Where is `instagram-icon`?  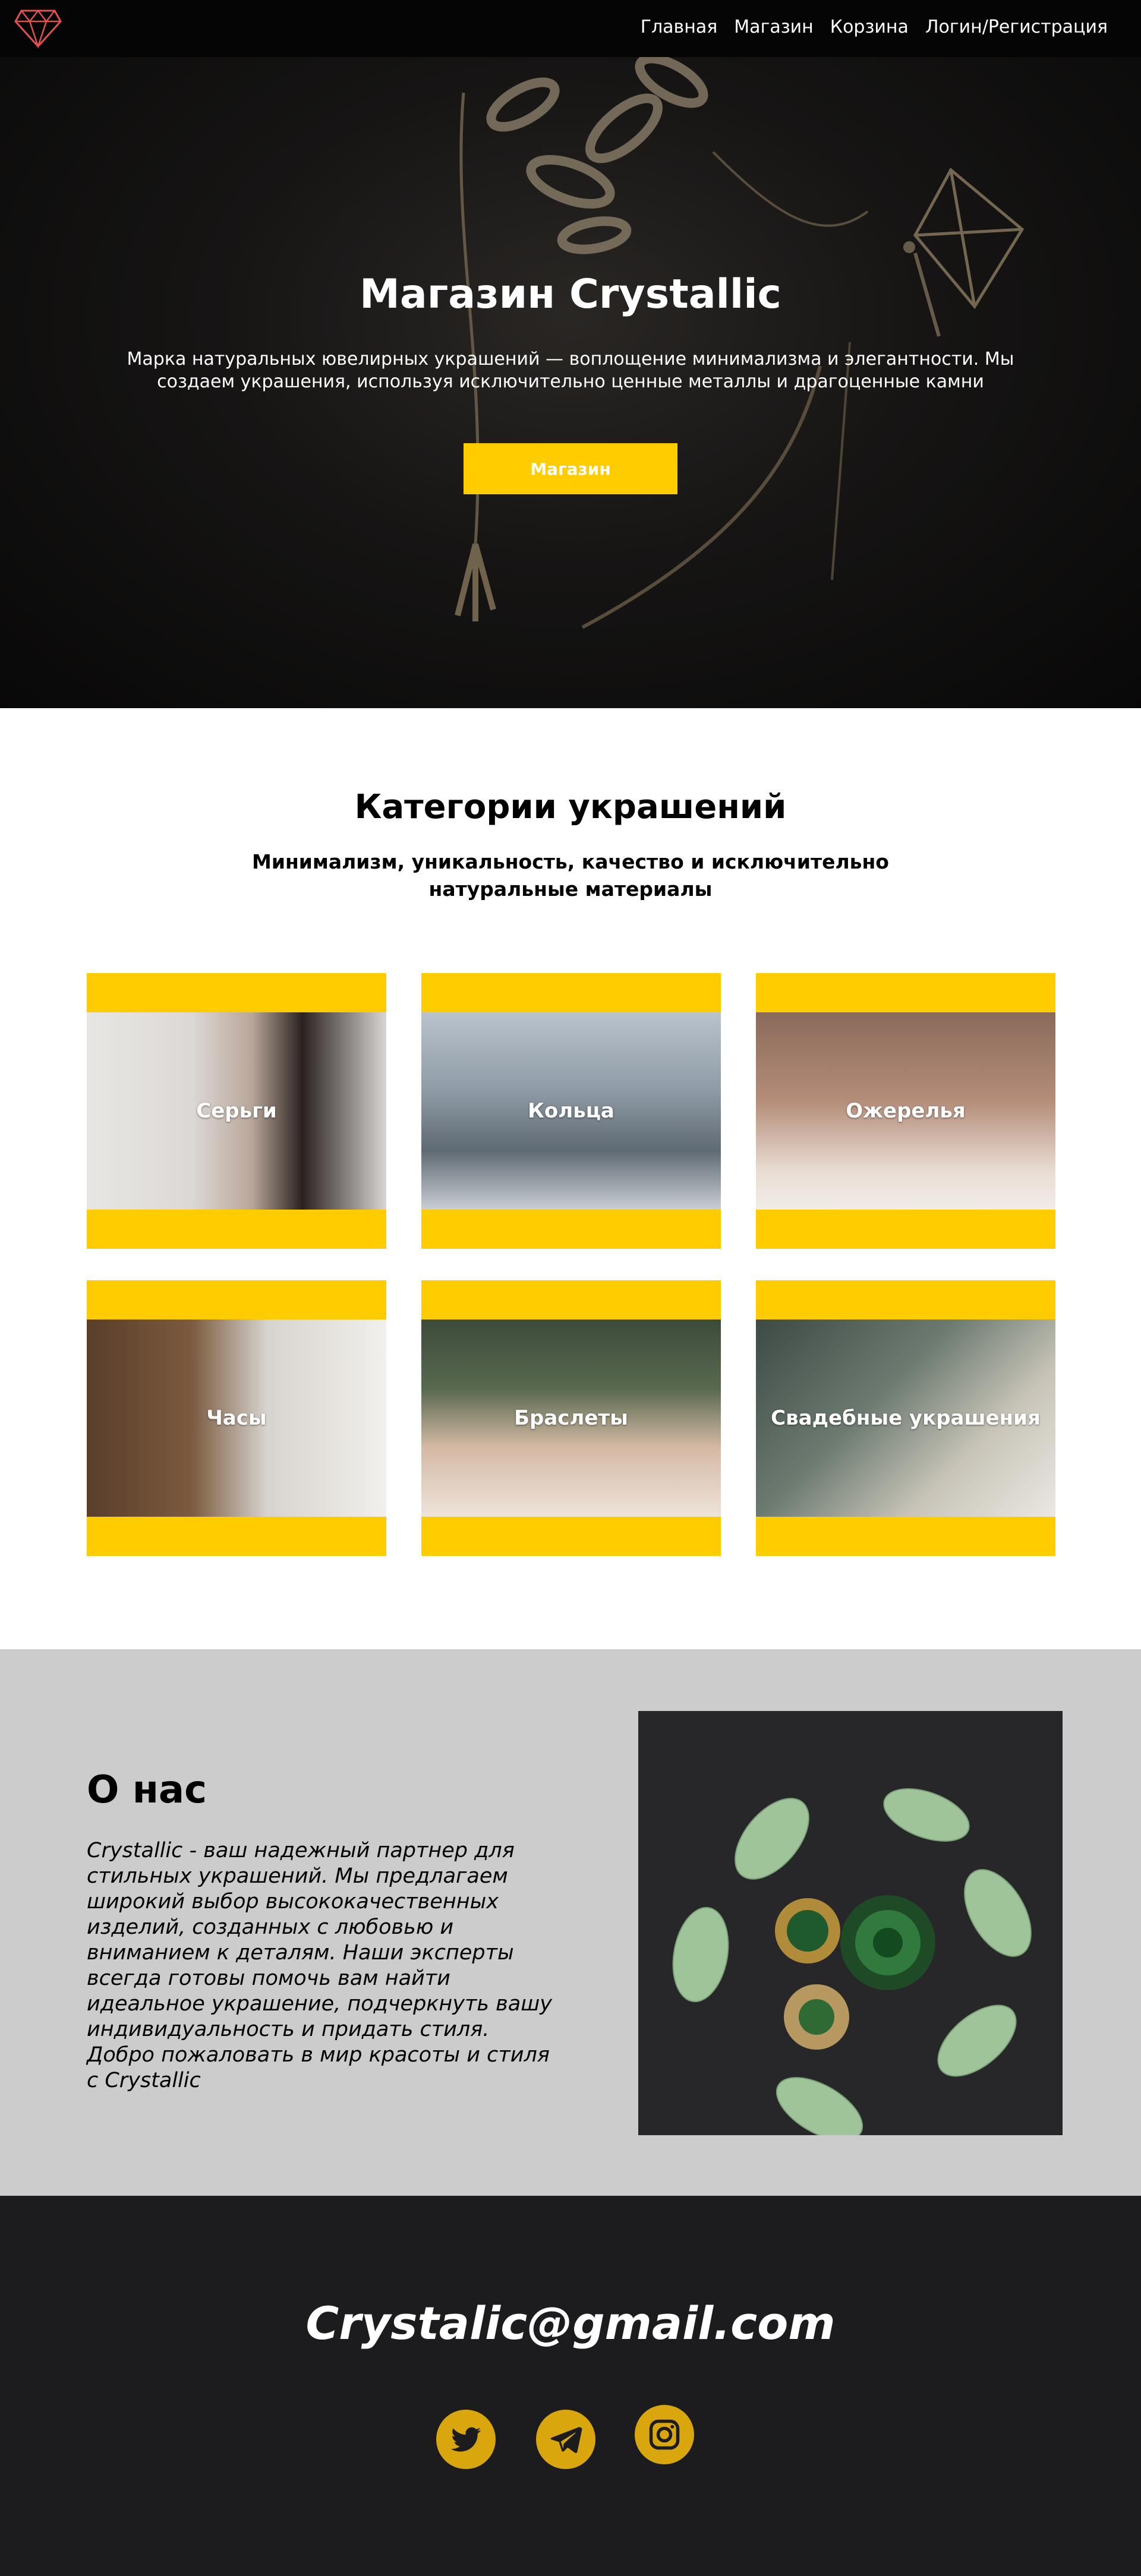 instagram-icon is located at coordinates (664, 2434).